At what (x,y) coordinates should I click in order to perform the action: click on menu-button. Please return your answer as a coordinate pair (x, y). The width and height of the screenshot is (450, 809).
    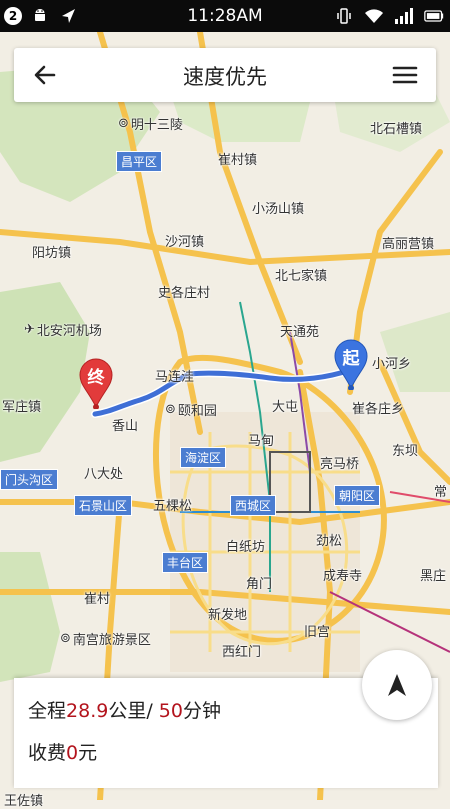
    Looking at the image, I should click on (405, 75).